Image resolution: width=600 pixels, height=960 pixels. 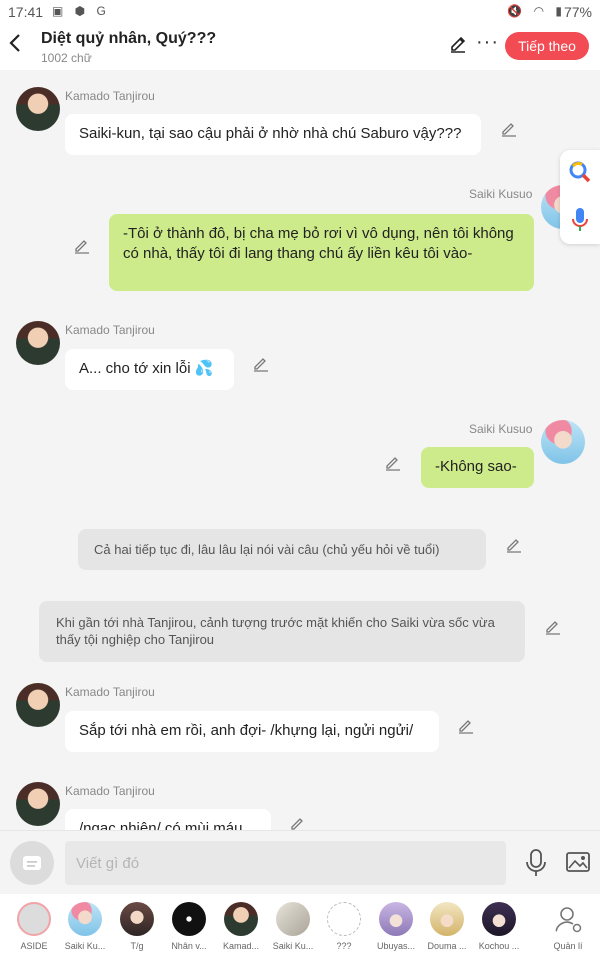 I want to click on manage-characters-button: Quản lí, so click(x=568, y=926).